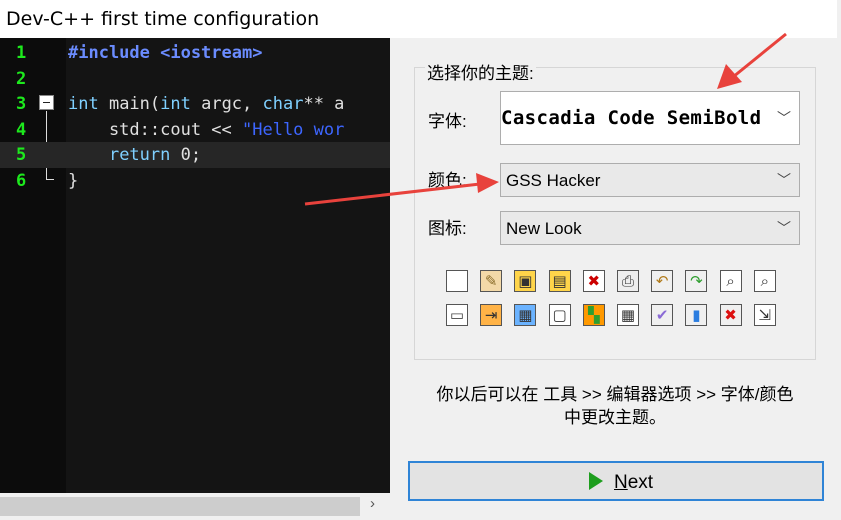  Describe the element at coordinates (634, 482) in the screenshot. I see `next-button-label: Next` at that location.